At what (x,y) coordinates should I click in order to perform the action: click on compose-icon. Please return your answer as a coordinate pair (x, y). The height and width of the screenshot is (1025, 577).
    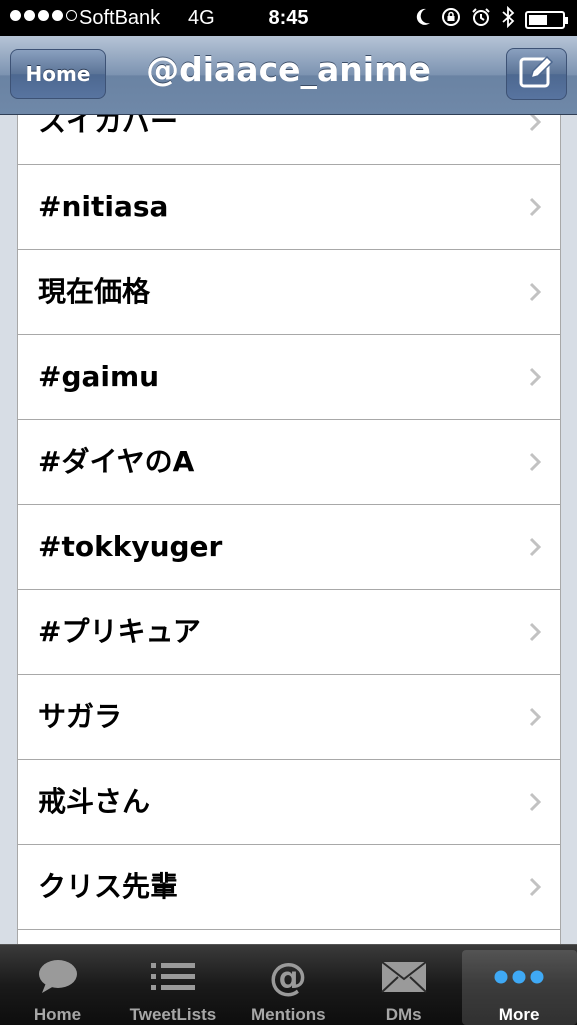
    Looking at the image, I should click on (537, 74).